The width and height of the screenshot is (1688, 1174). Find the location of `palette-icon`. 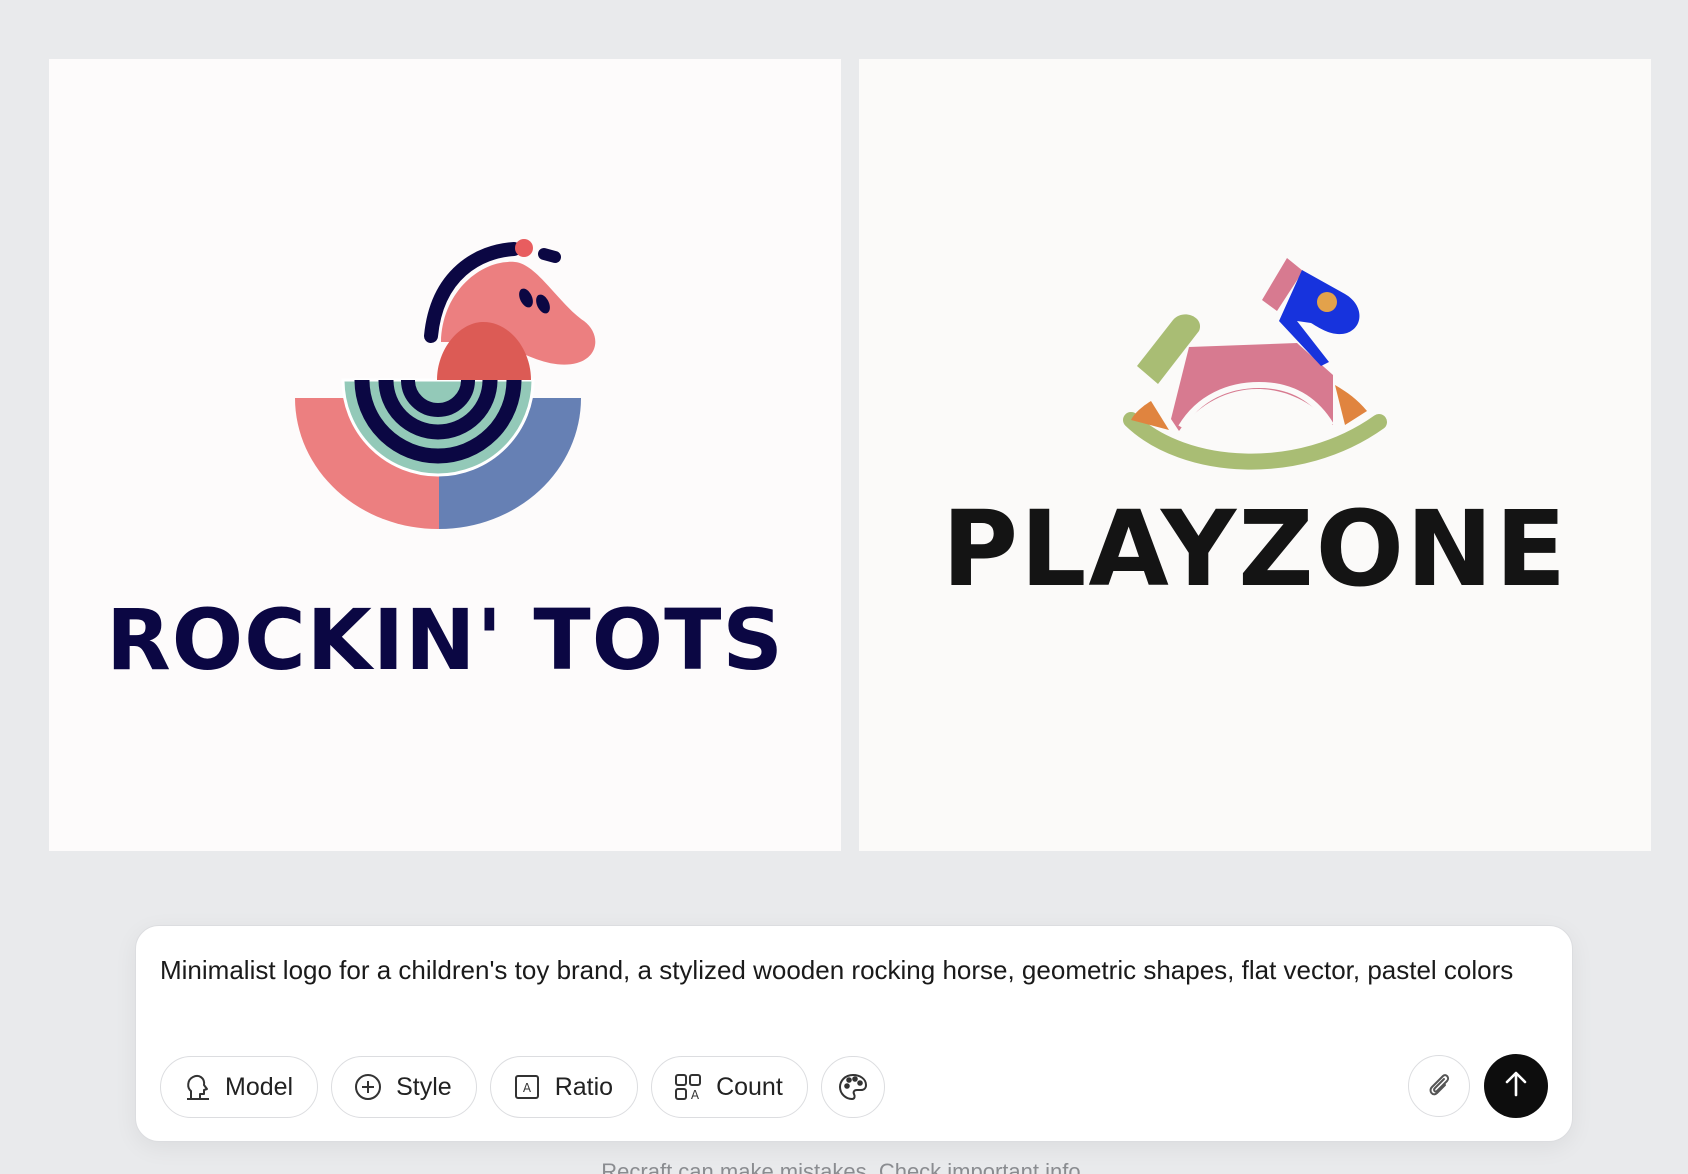

palette-icon is located at coordinates (853, 1087).